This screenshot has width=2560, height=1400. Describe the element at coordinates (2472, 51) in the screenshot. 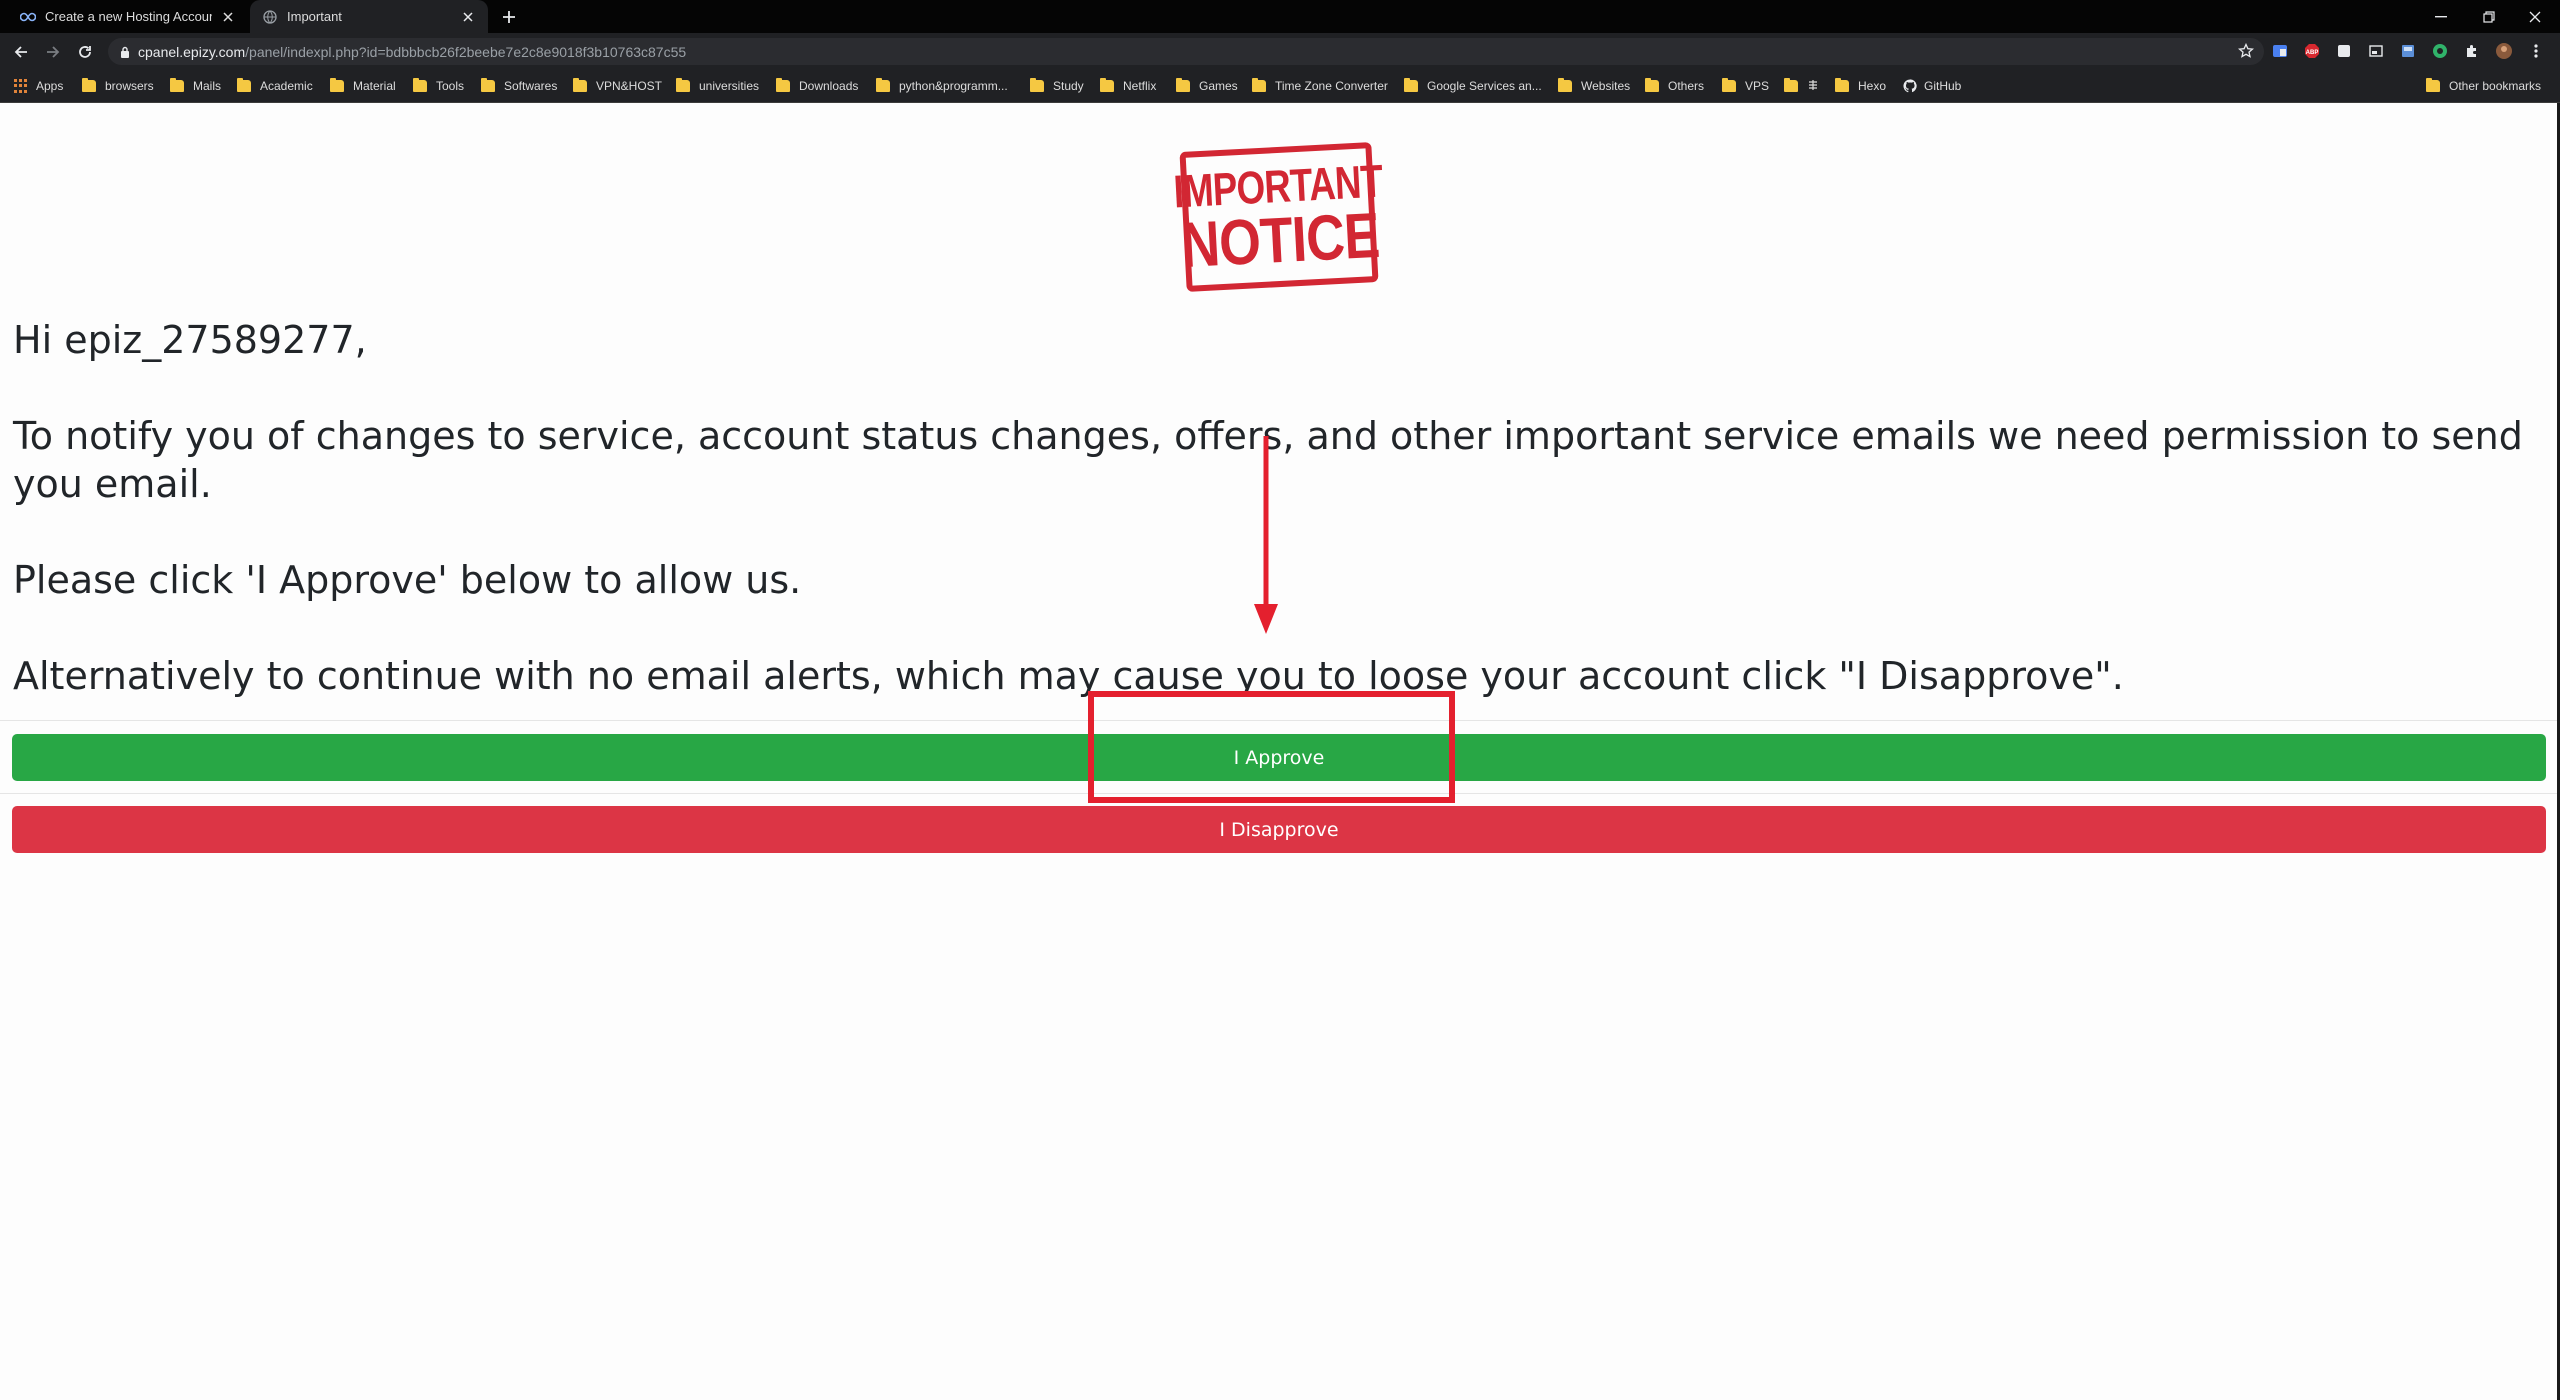

I see `puzzle-icon` at that location.